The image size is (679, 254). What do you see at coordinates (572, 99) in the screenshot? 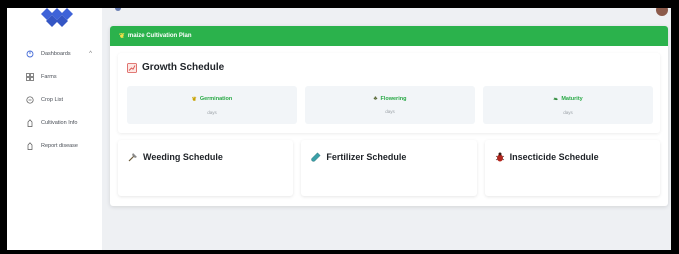
I see `stage-label: Maturity` at bounding box center [572, 99].